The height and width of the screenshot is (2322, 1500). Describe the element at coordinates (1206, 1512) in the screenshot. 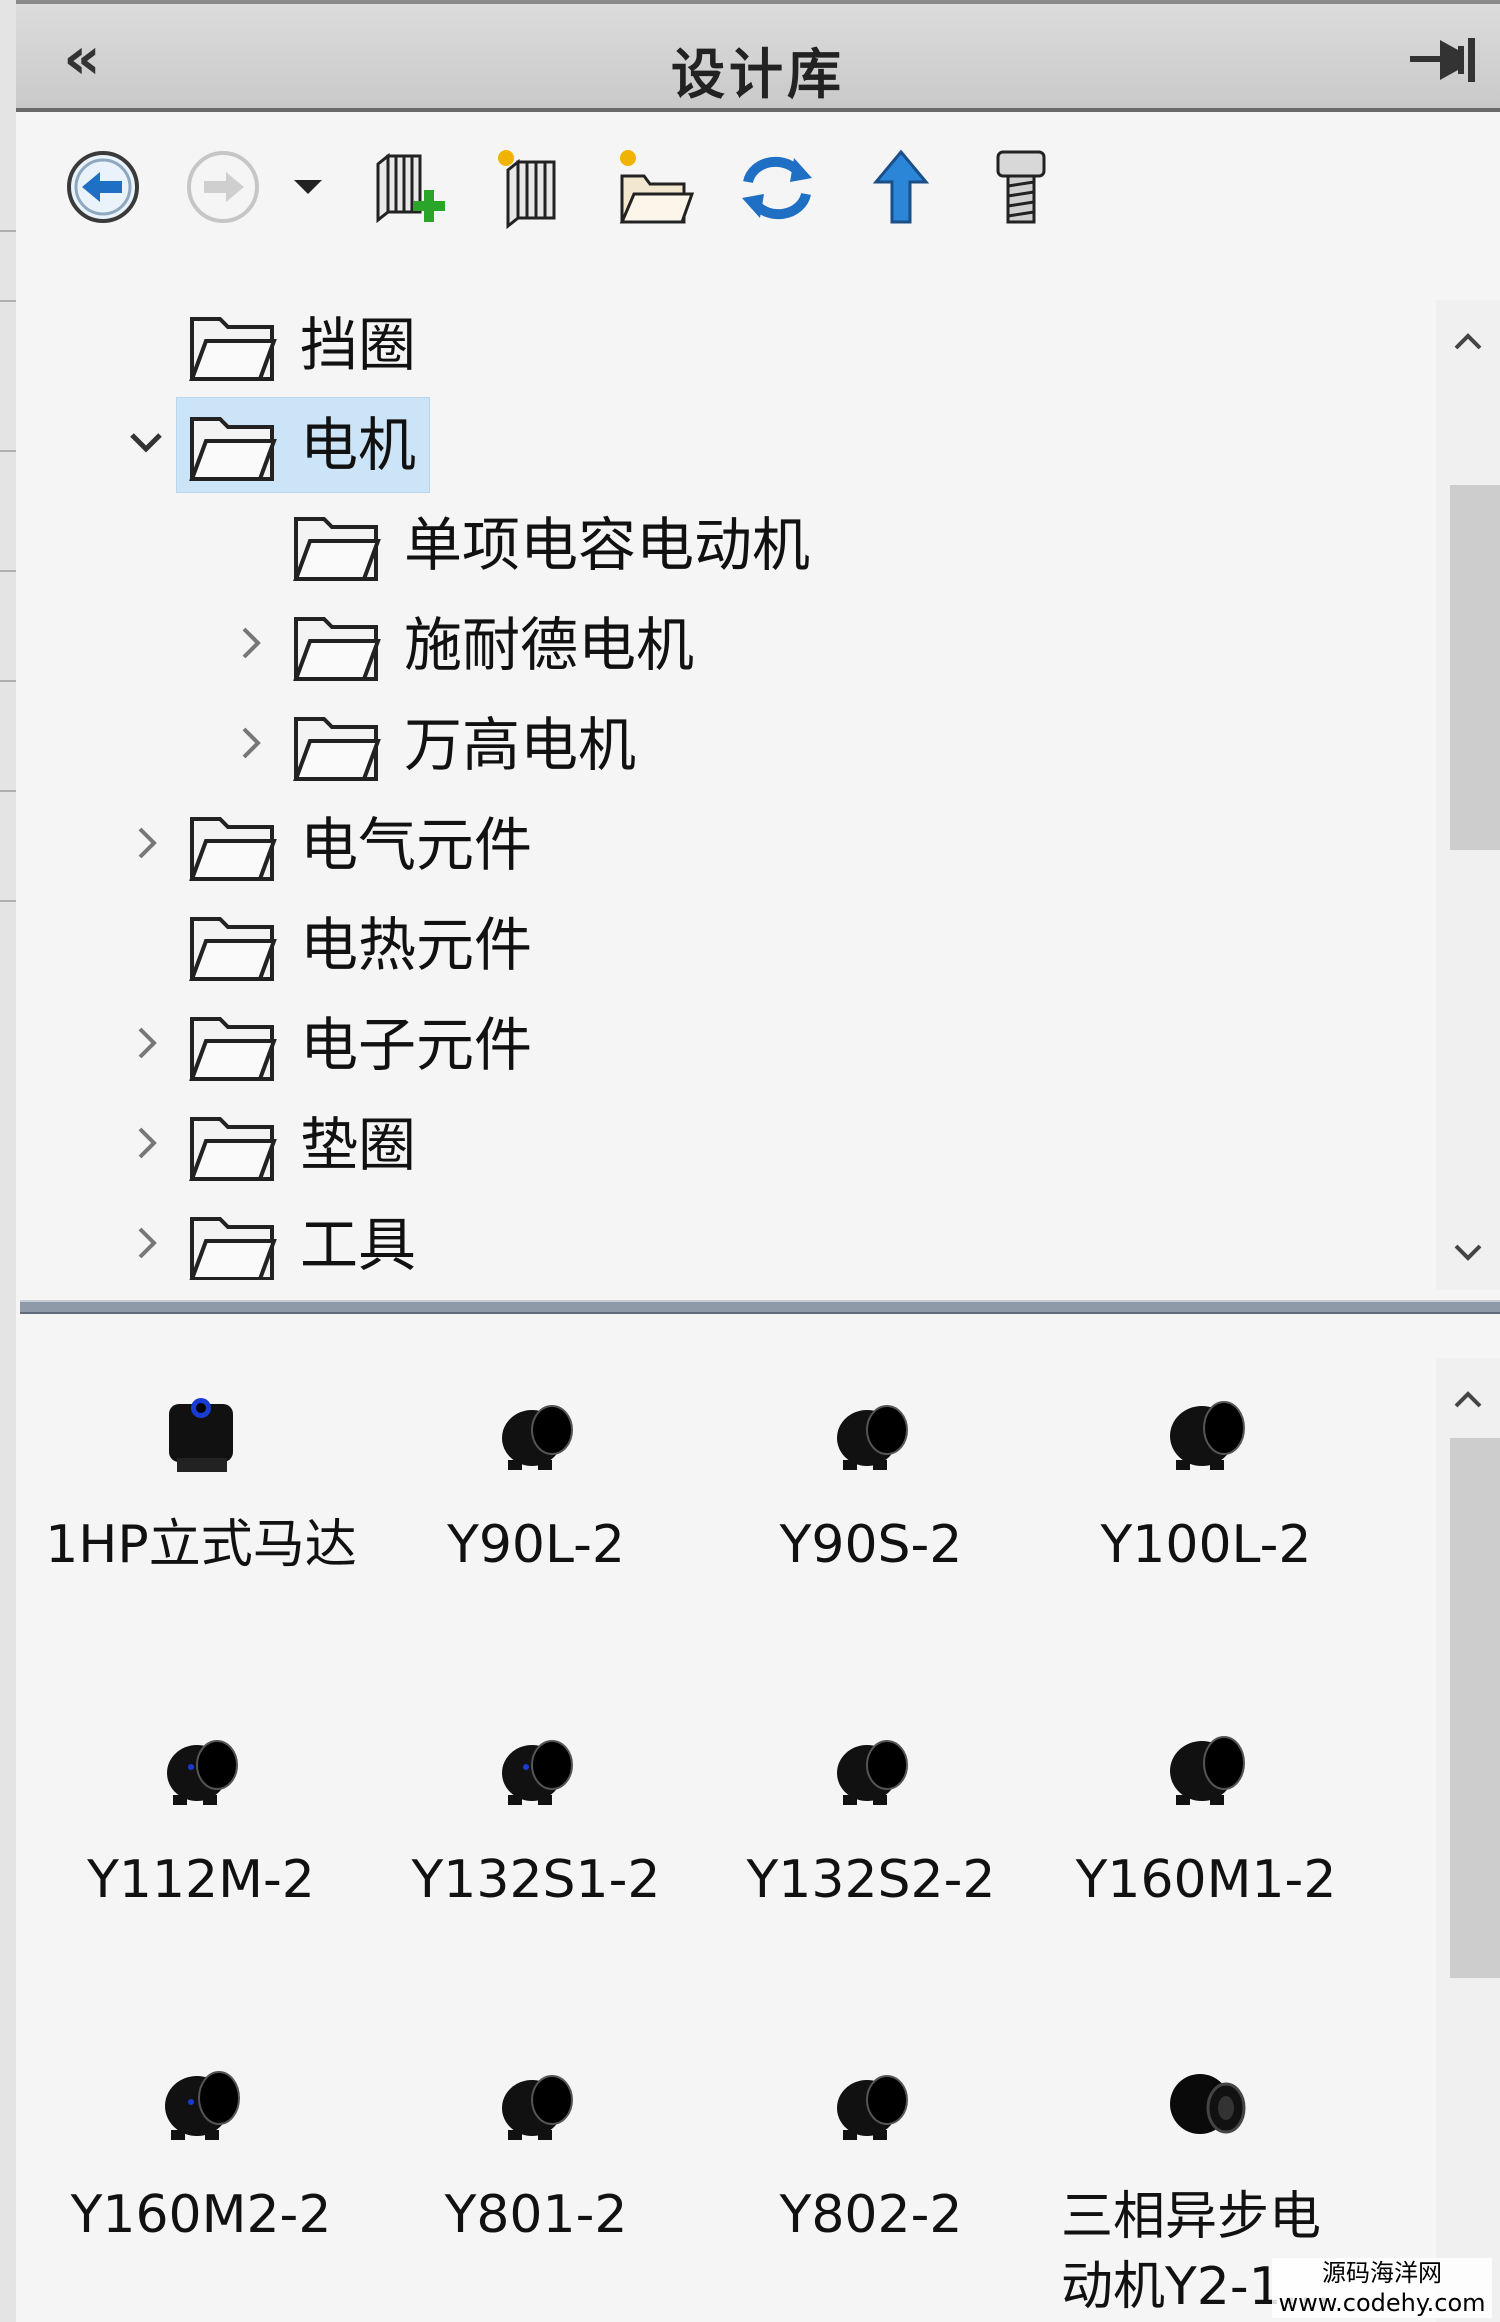

I see `library-item: Y100L-2` at that location.